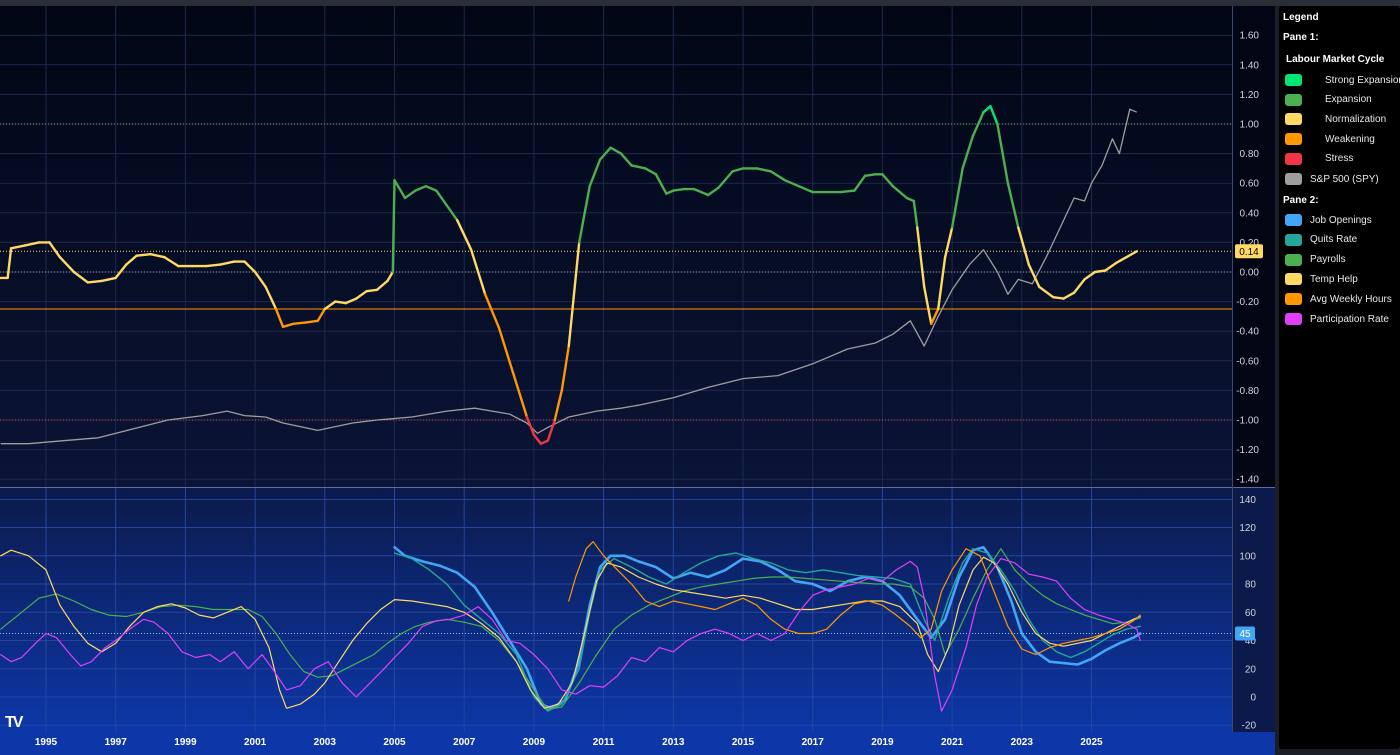 Image resolution: width=1400 pixels, height=755 pixels. What do you see at coordinates (1247, 421) in the screenshot?
I see `y-tick-label: -1.00` at bounding box center [1247, 421].